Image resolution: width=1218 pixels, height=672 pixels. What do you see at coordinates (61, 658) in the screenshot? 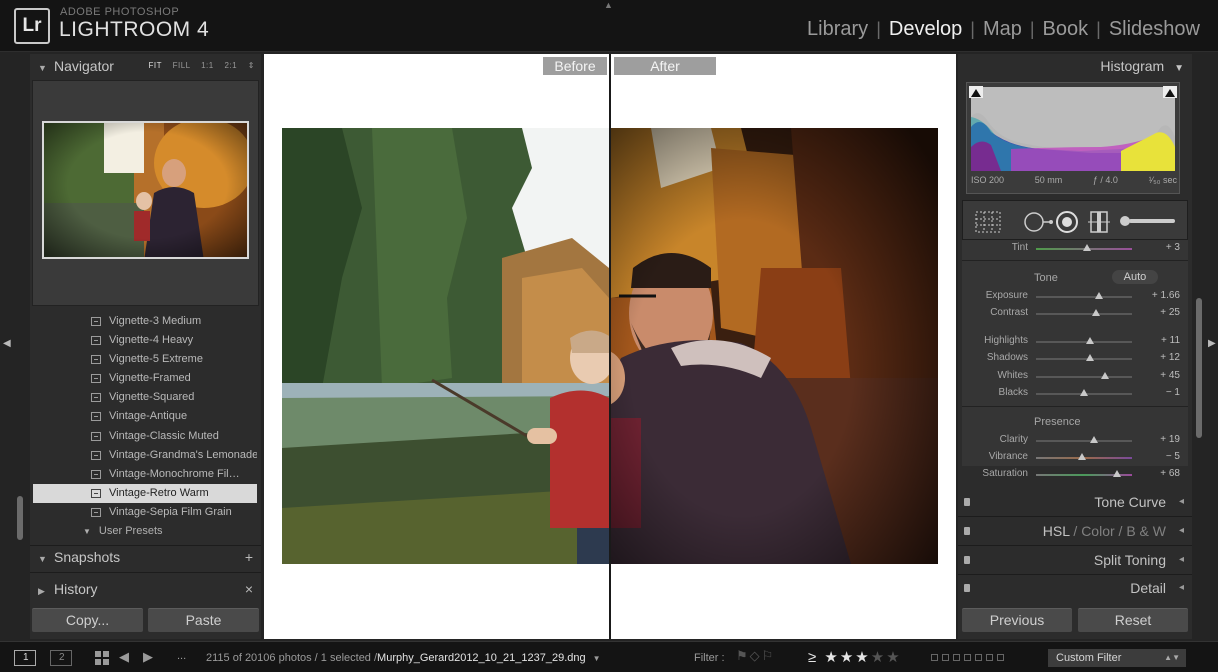
I see `secondary-monitor-button: 2` at bounding box center [61, 658].